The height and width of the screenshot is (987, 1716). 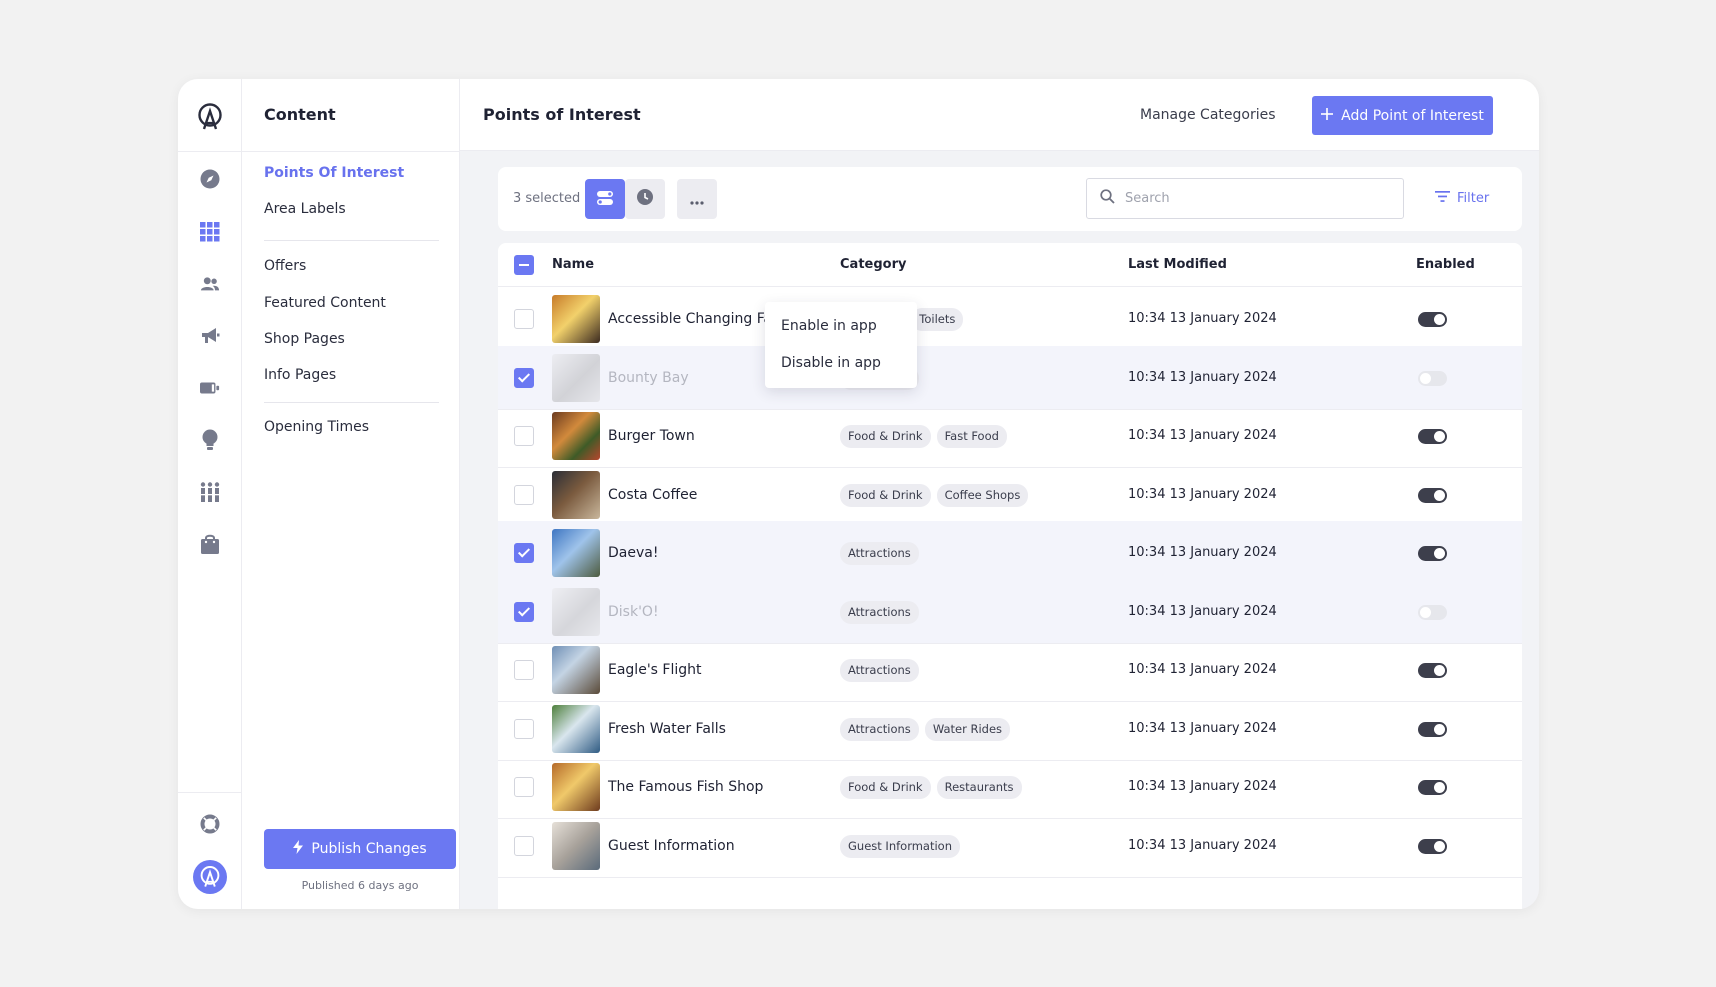 What do you see at coordinates (831, 363) in the screenshot?
I see `disable-in-app-option: Disable in app` at bounding box center [831, 363].